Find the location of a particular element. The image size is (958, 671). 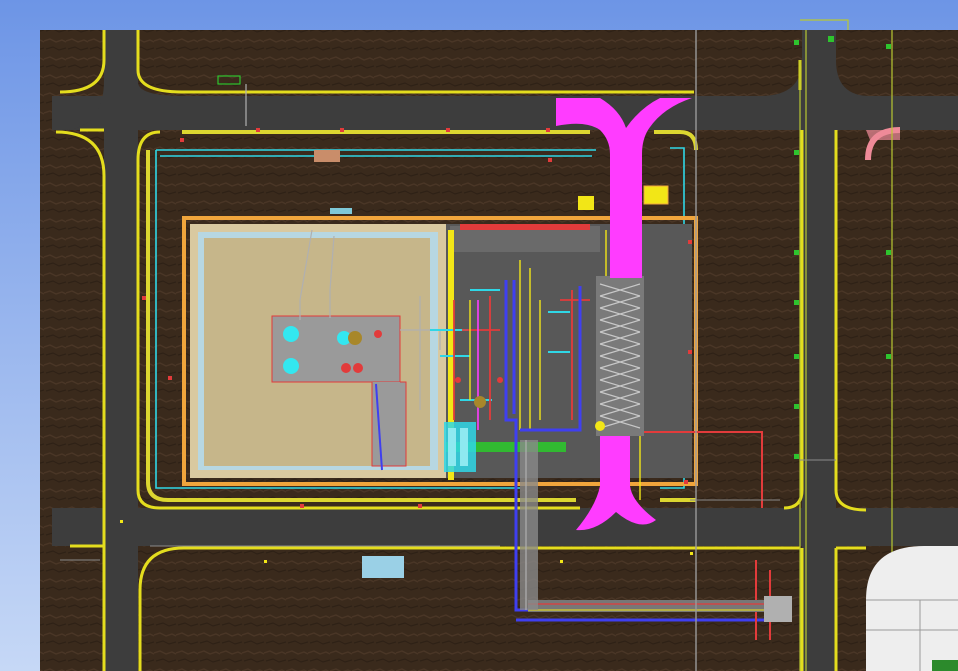

inlet-structure is located at coordinates (341, 211).